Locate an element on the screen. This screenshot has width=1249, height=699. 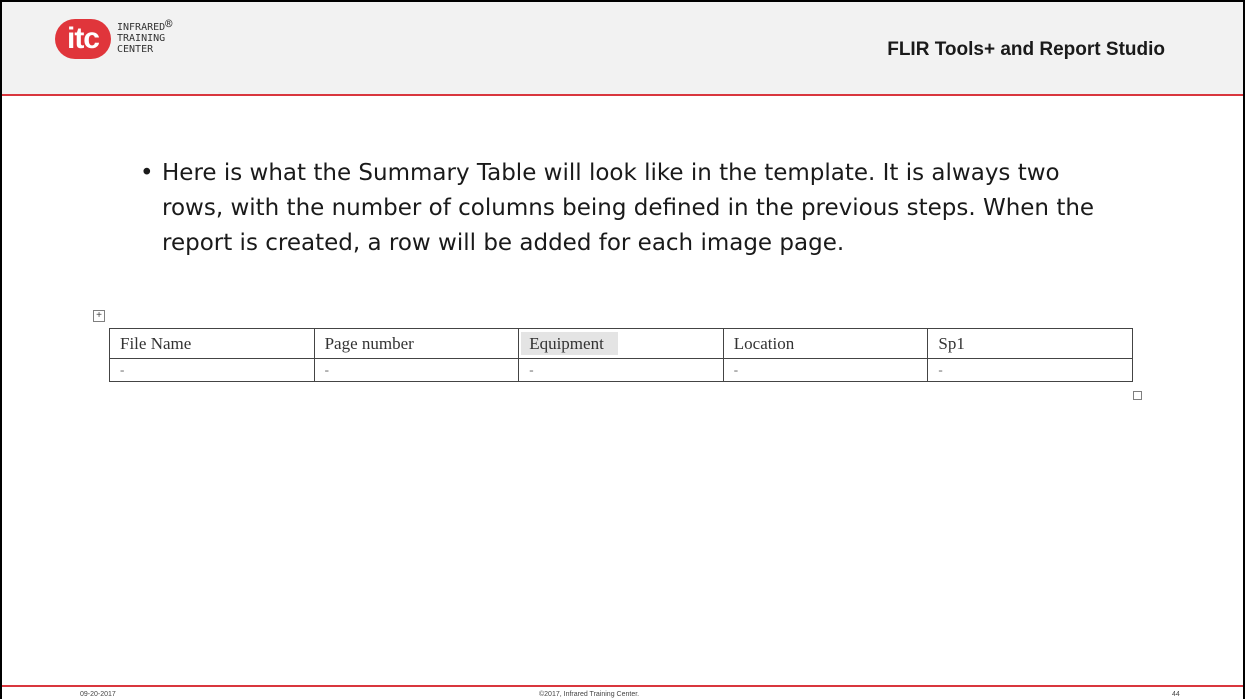
highlighted-header-text: Equipment is located at coordinates (569, 343).